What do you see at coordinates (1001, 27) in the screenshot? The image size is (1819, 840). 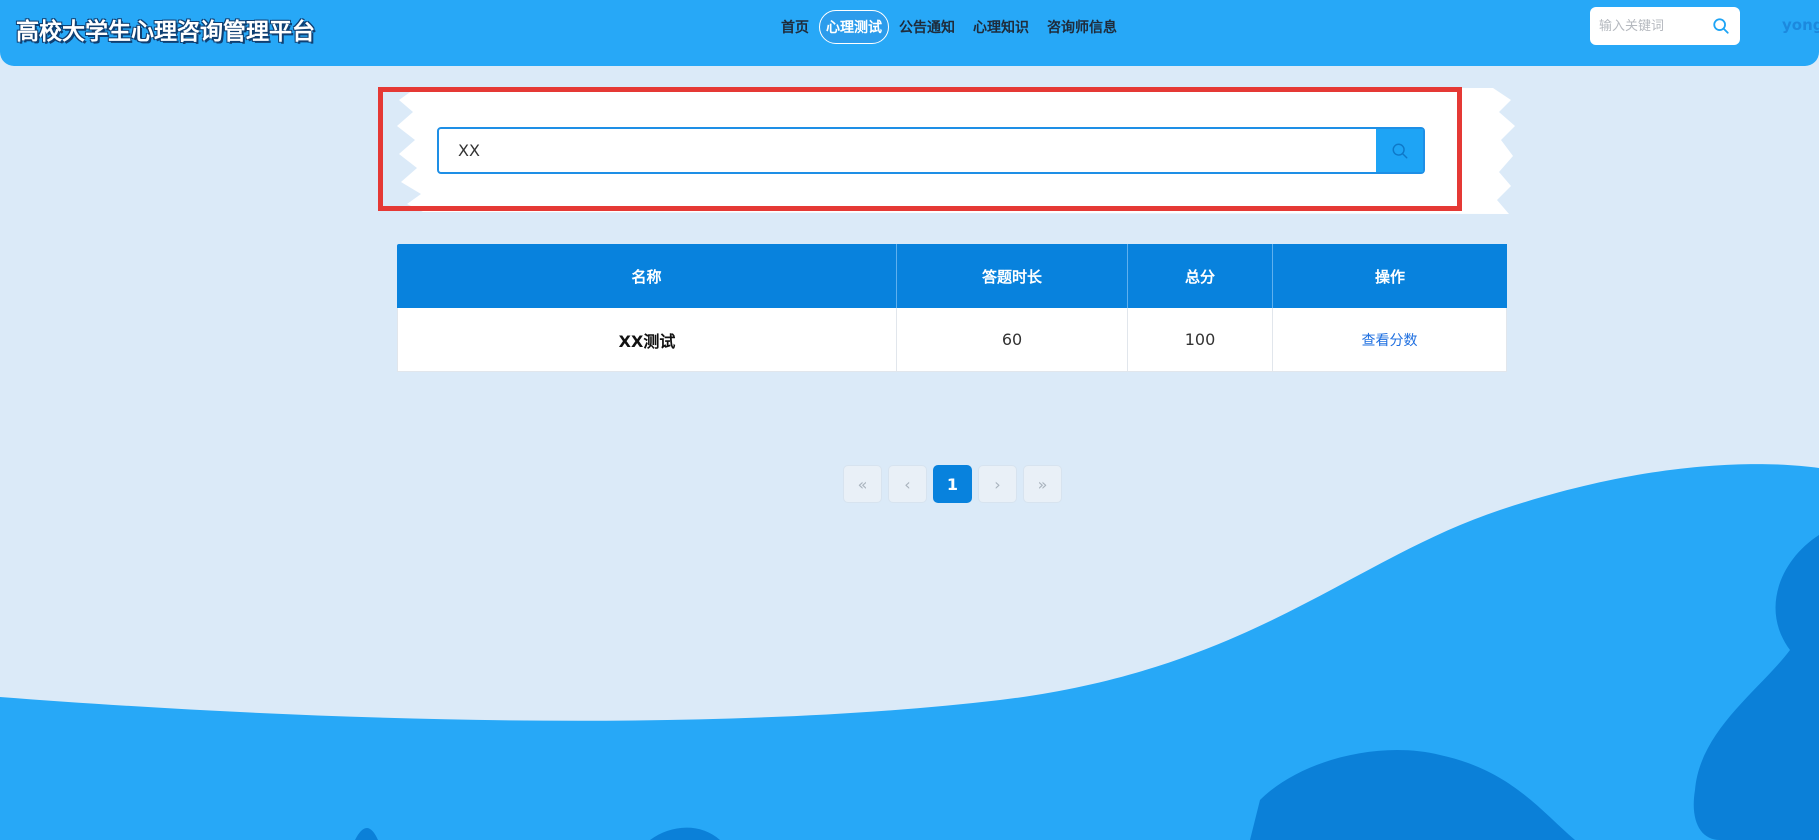 I see `nav-psych-knowledge: 心理知识` at bounding box center [1001, 27].